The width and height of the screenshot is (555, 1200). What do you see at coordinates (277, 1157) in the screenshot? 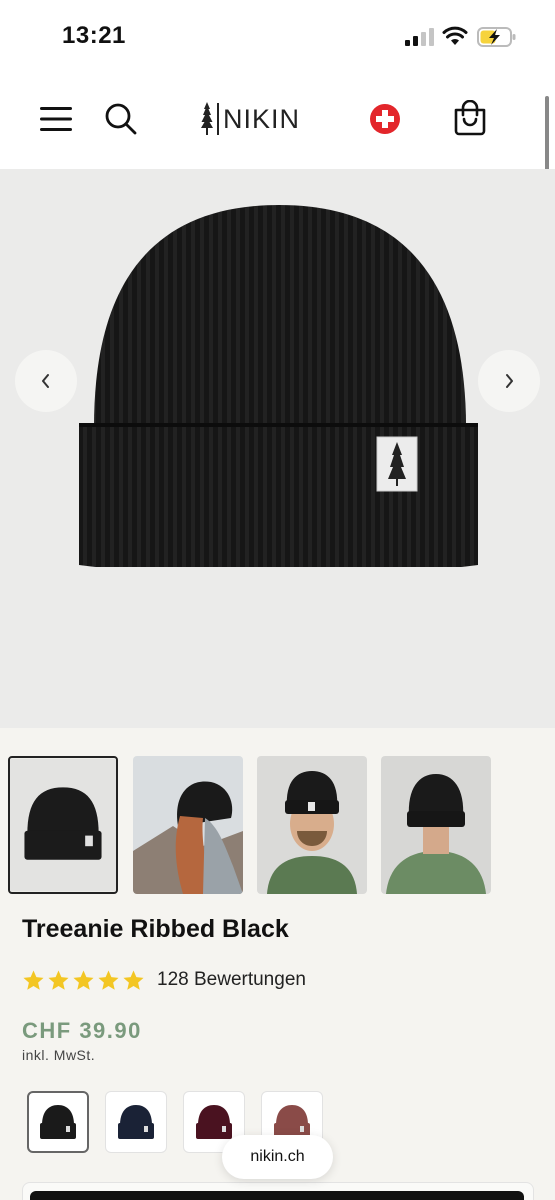
I see `browser-url-pill: nikin.ch` at bounding box center [277, 1157].